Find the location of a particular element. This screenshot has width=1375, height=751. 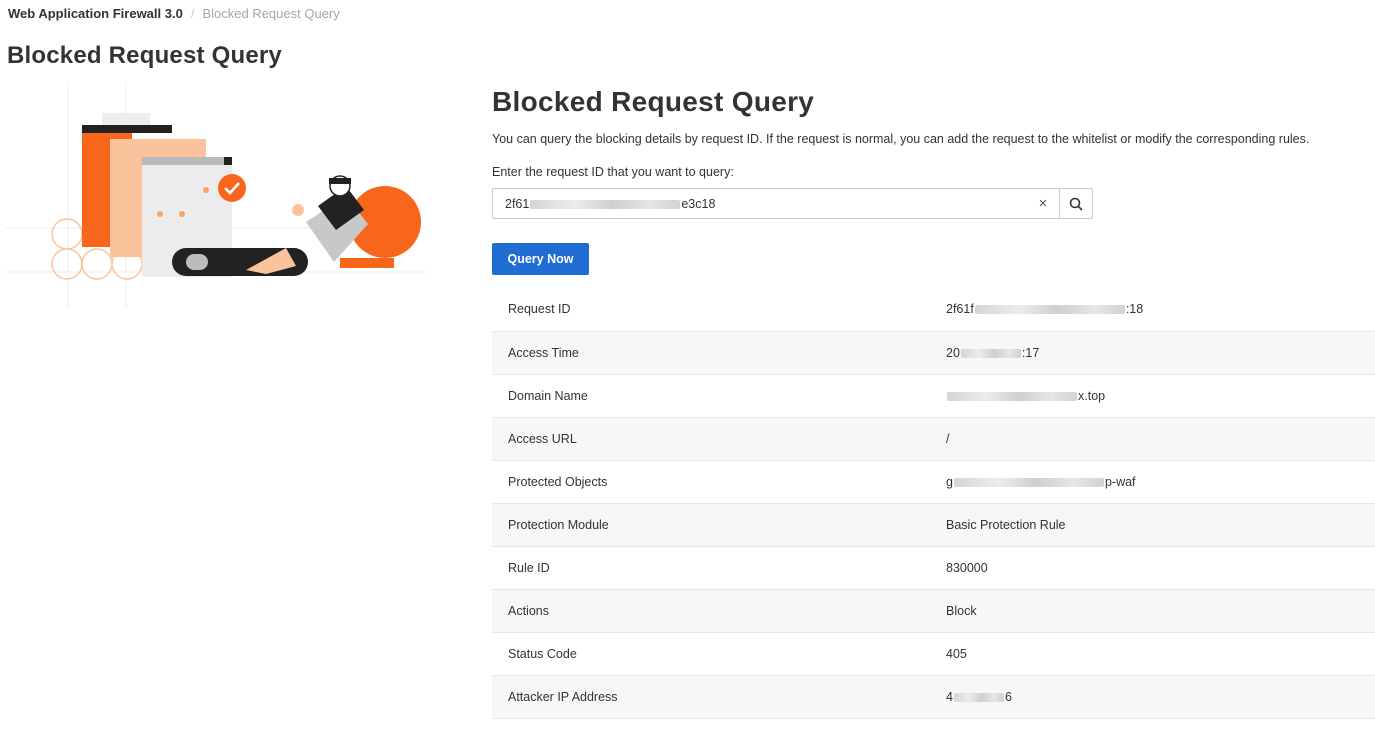

detail-value-start: 405 is located at coordinates (956, 653).